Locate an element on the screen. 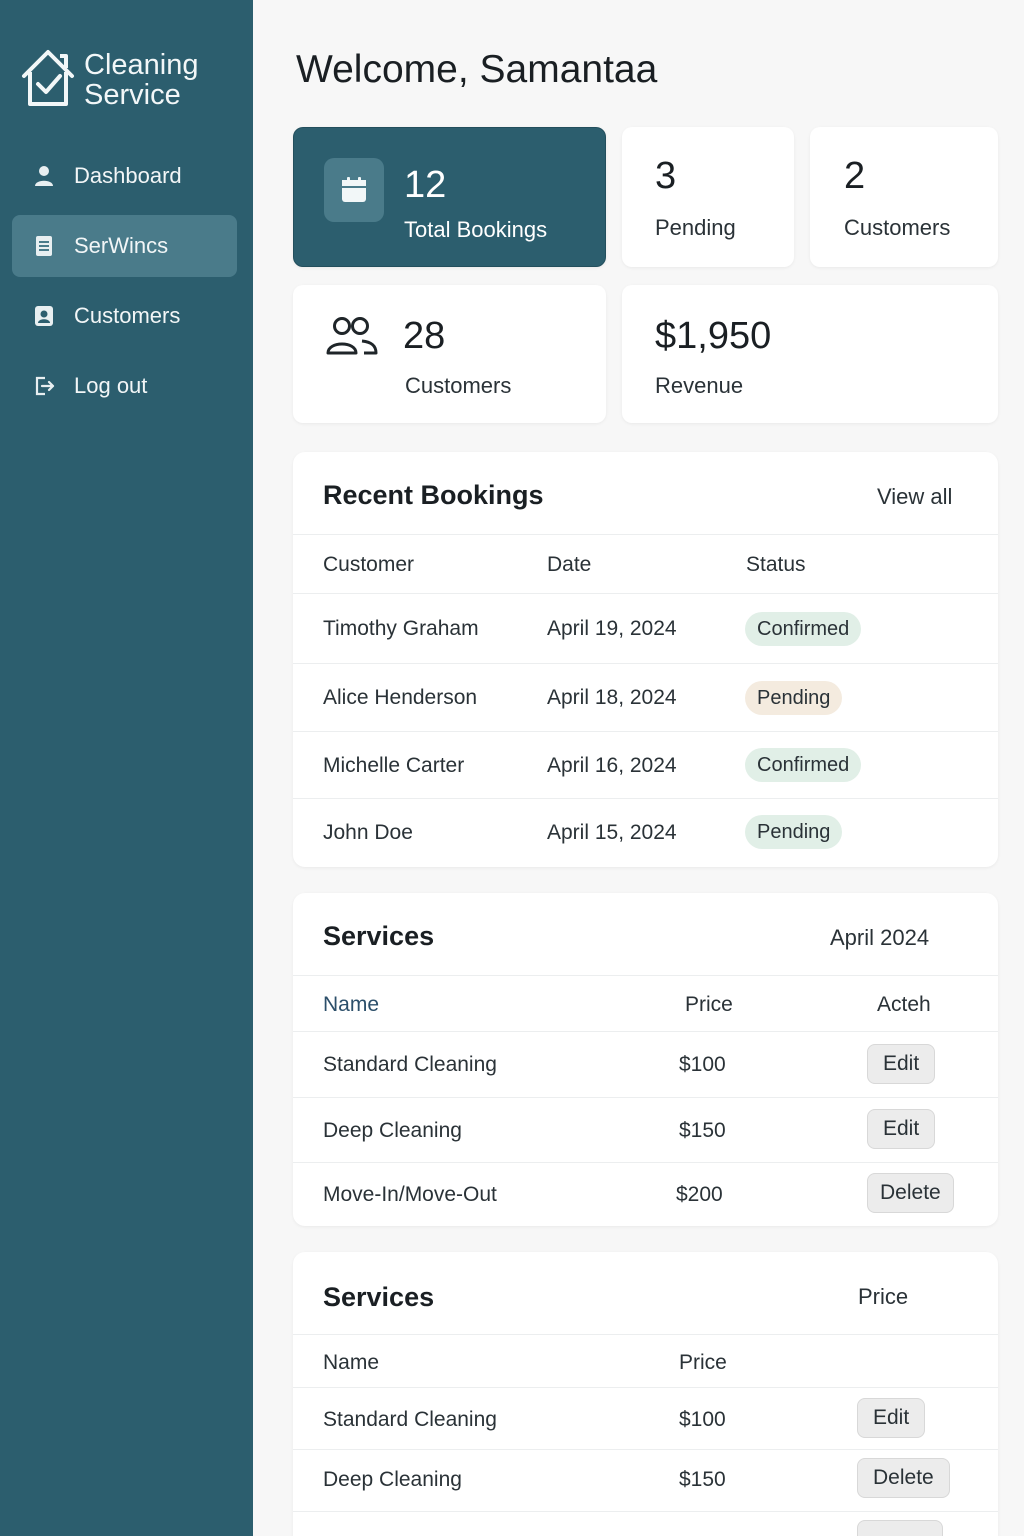  column-header-action: Acteh is located at coordinates (904, 1004).